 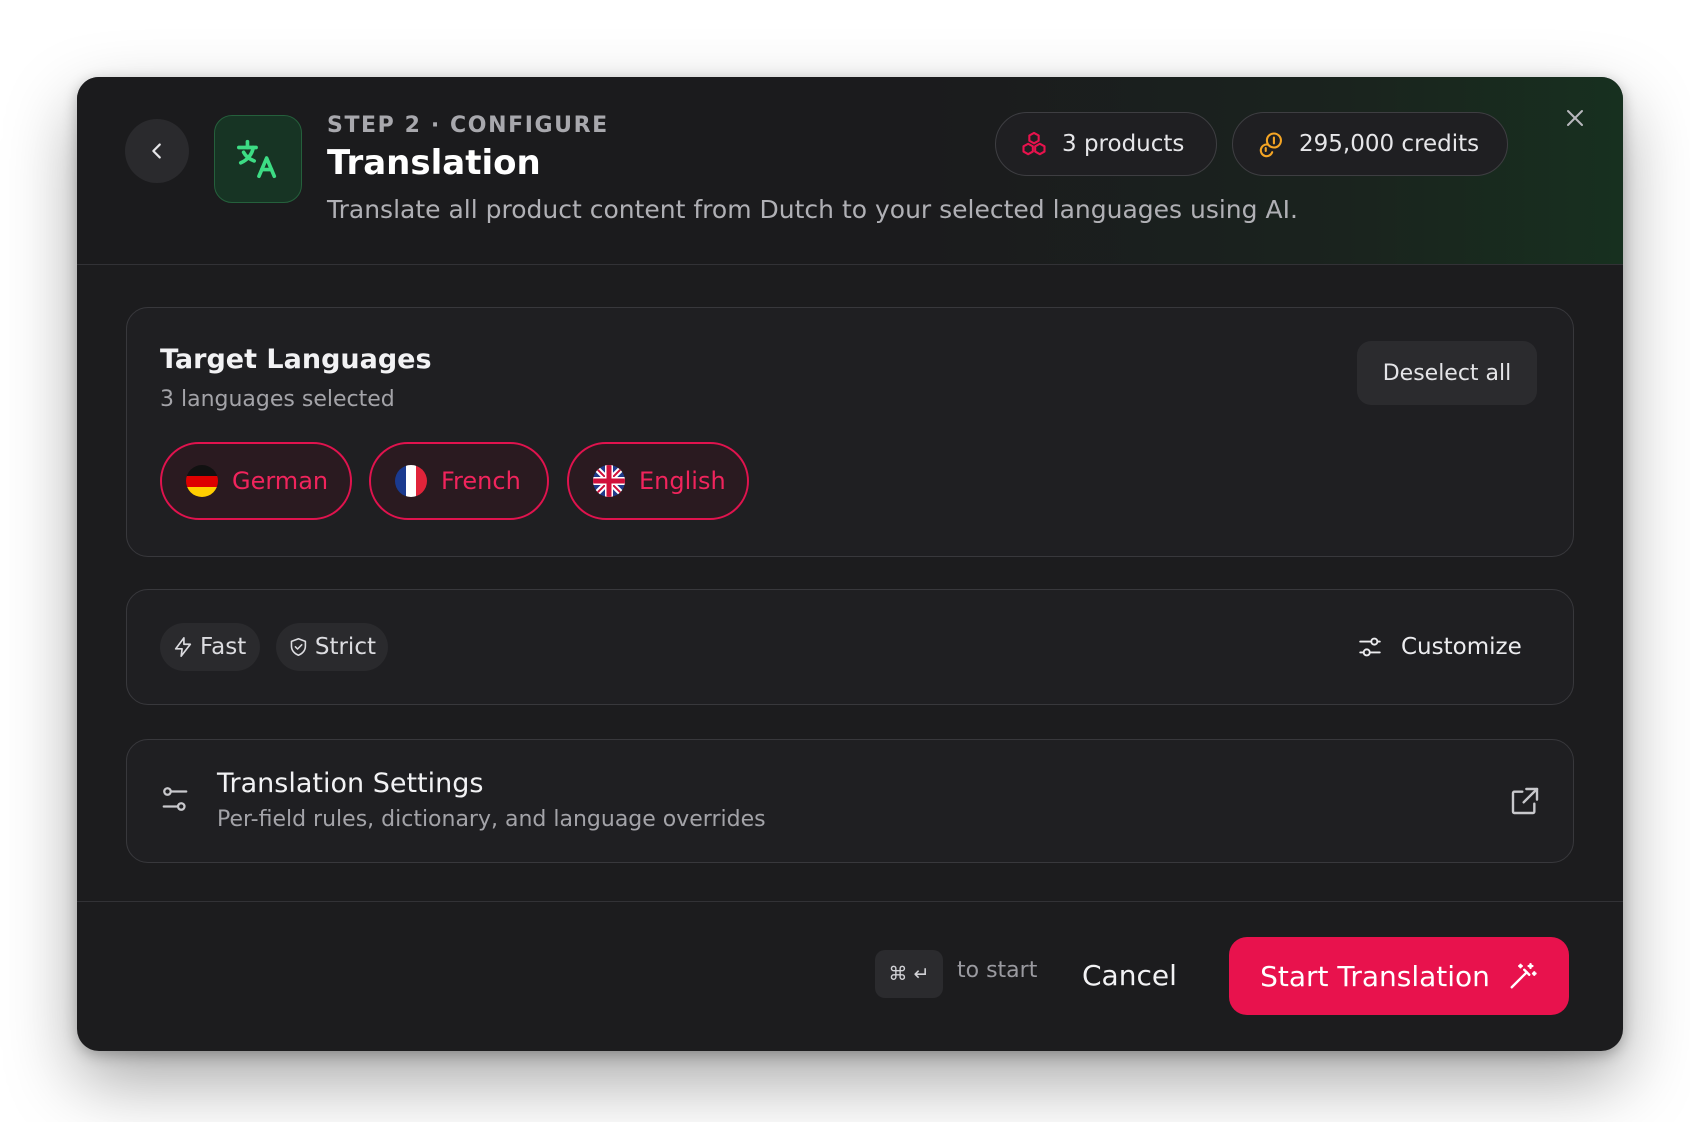 What do you see at coordinates (277, 399) in the screenshot?
I see `languages-selected-count: 3 languages selected` at bounding box center [277, 399].